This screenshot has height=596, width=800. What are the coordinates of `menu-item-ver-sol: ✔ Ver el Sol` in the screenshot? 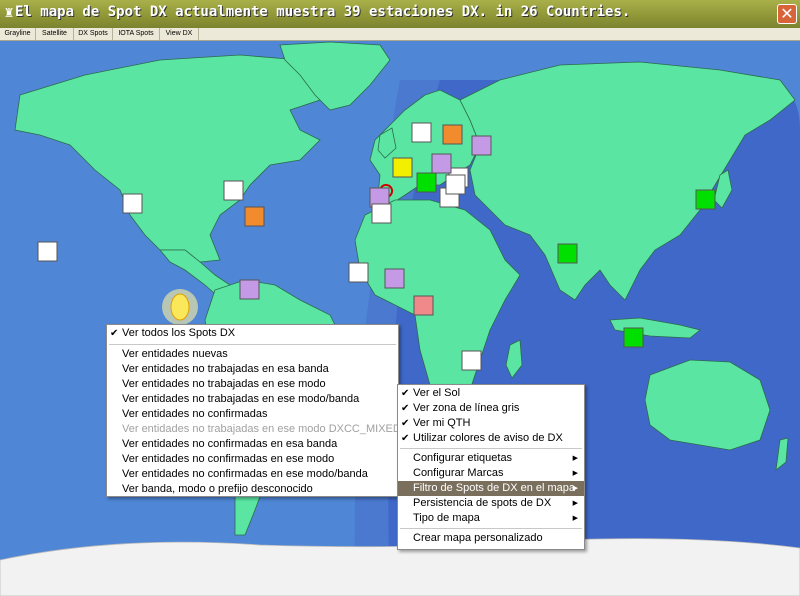 It's located at (491, 393).